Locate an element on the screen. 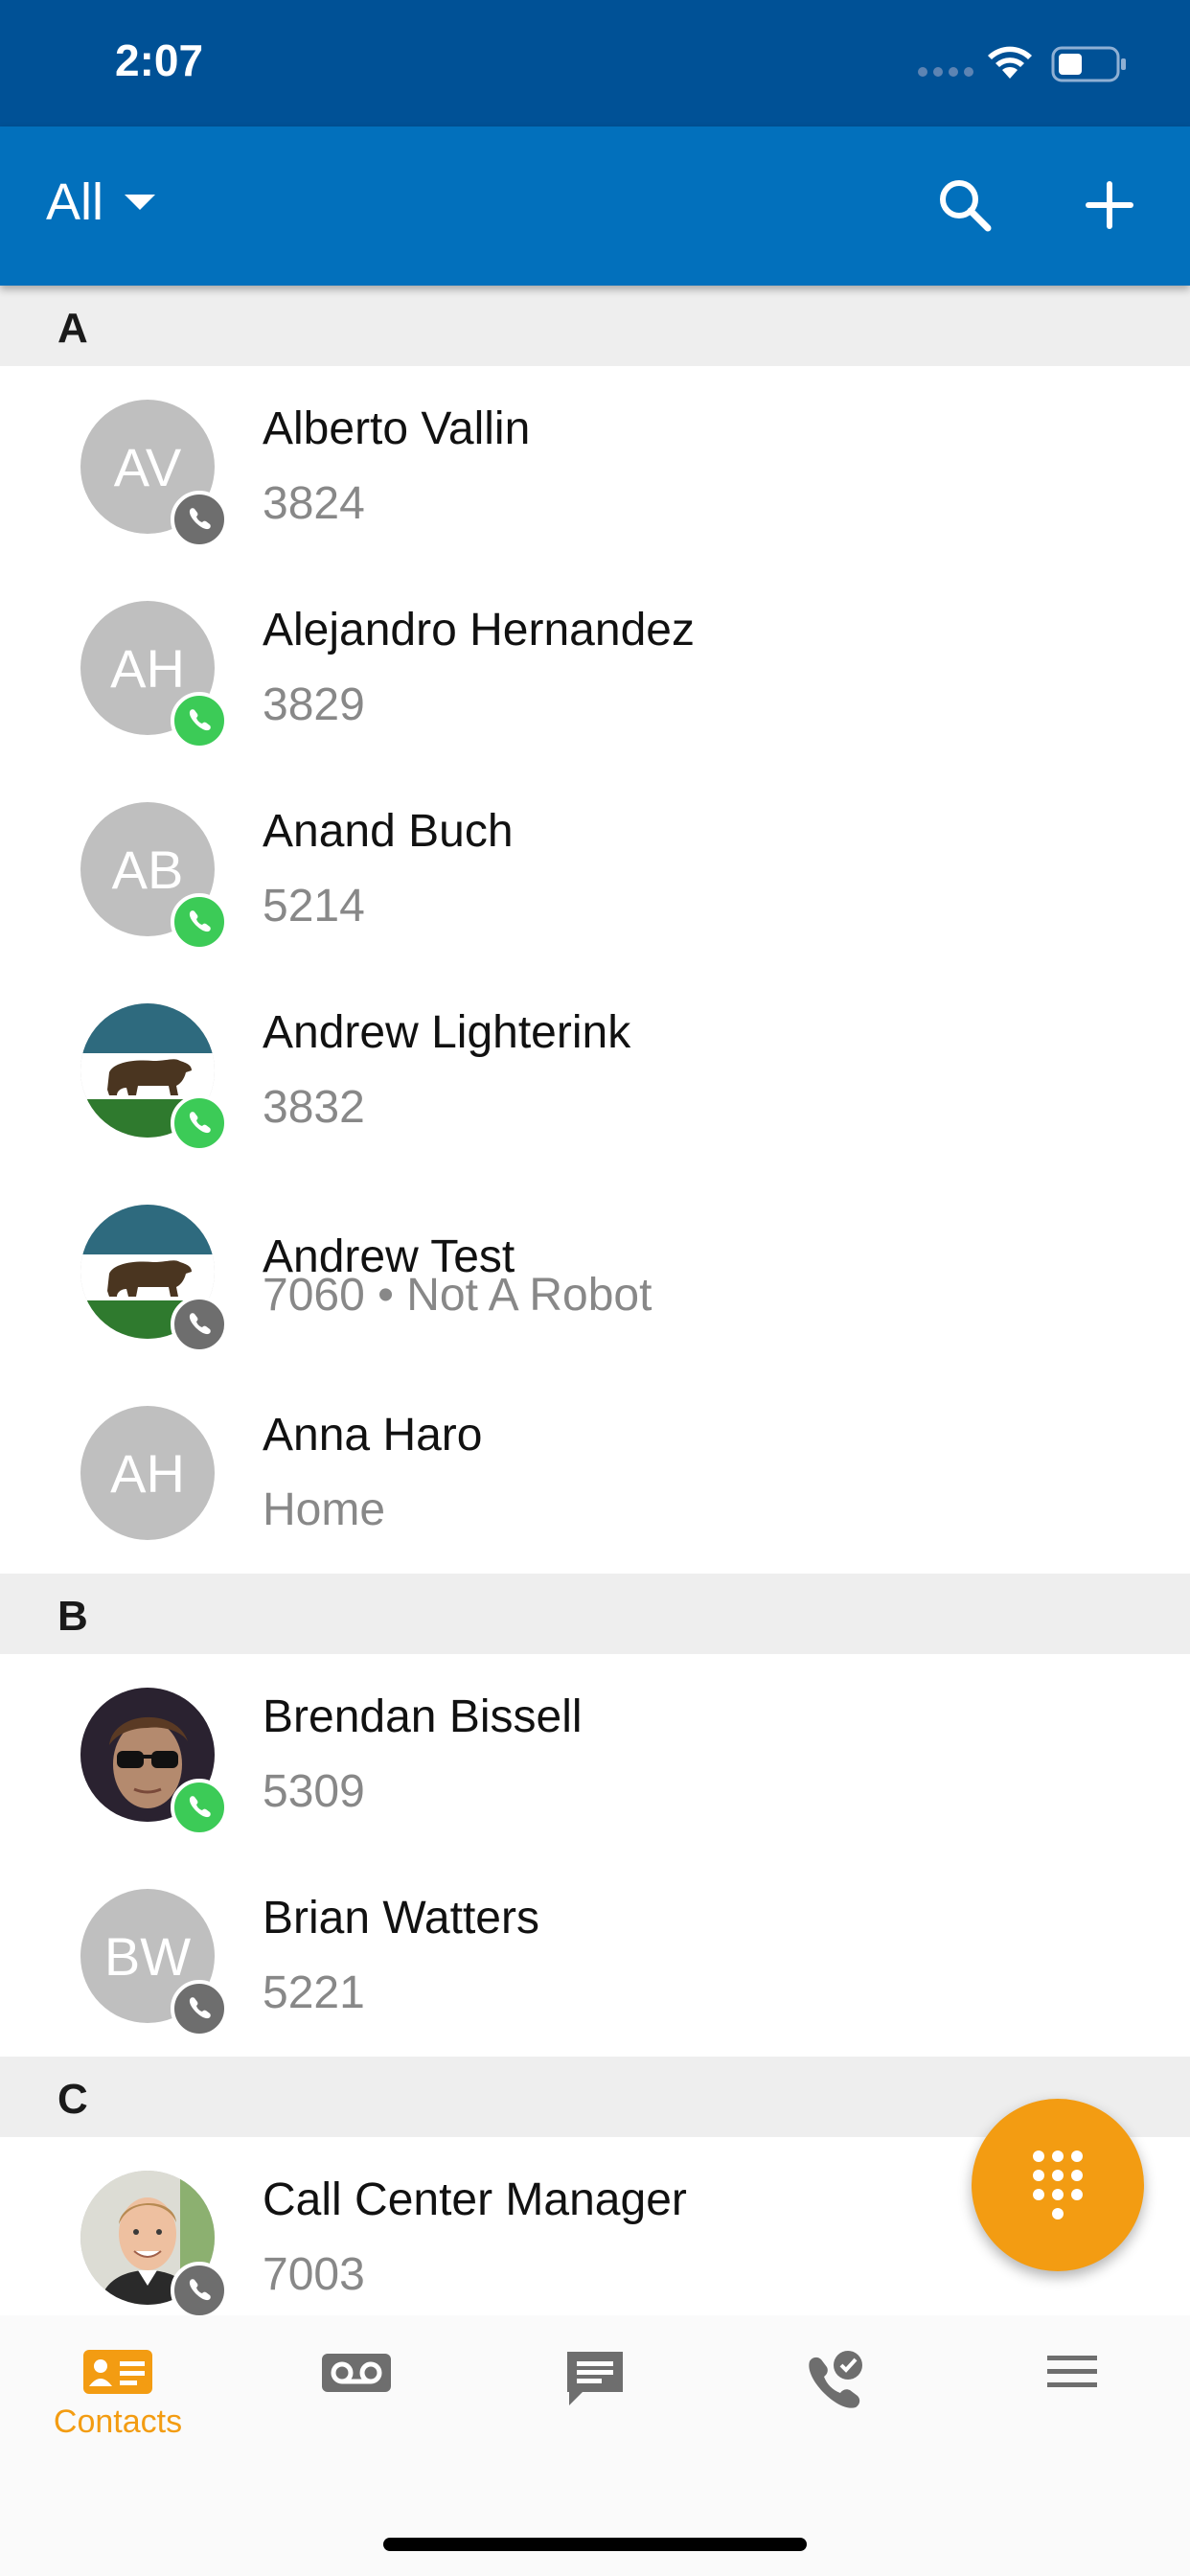 This screenshot has width=1190, height=2576. contact-detail: 3829 is located at coordinates (314, 704).